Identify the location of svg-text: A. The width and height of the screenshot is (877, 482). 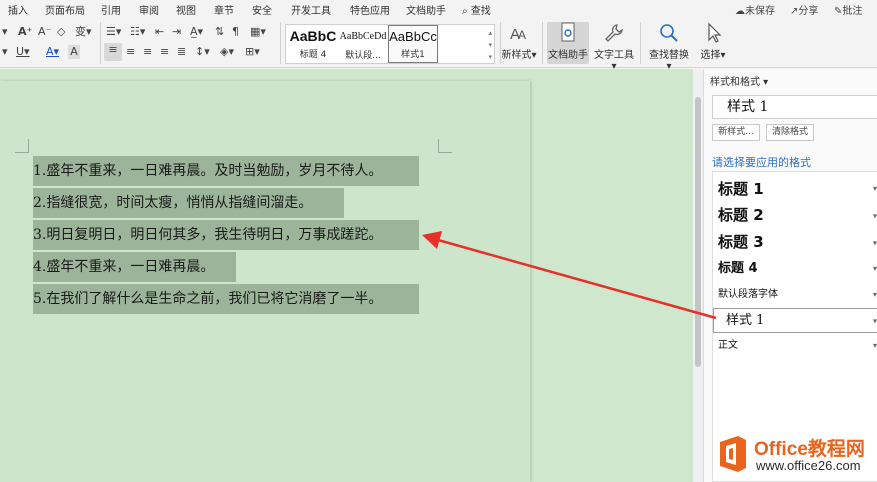
(522, 35).